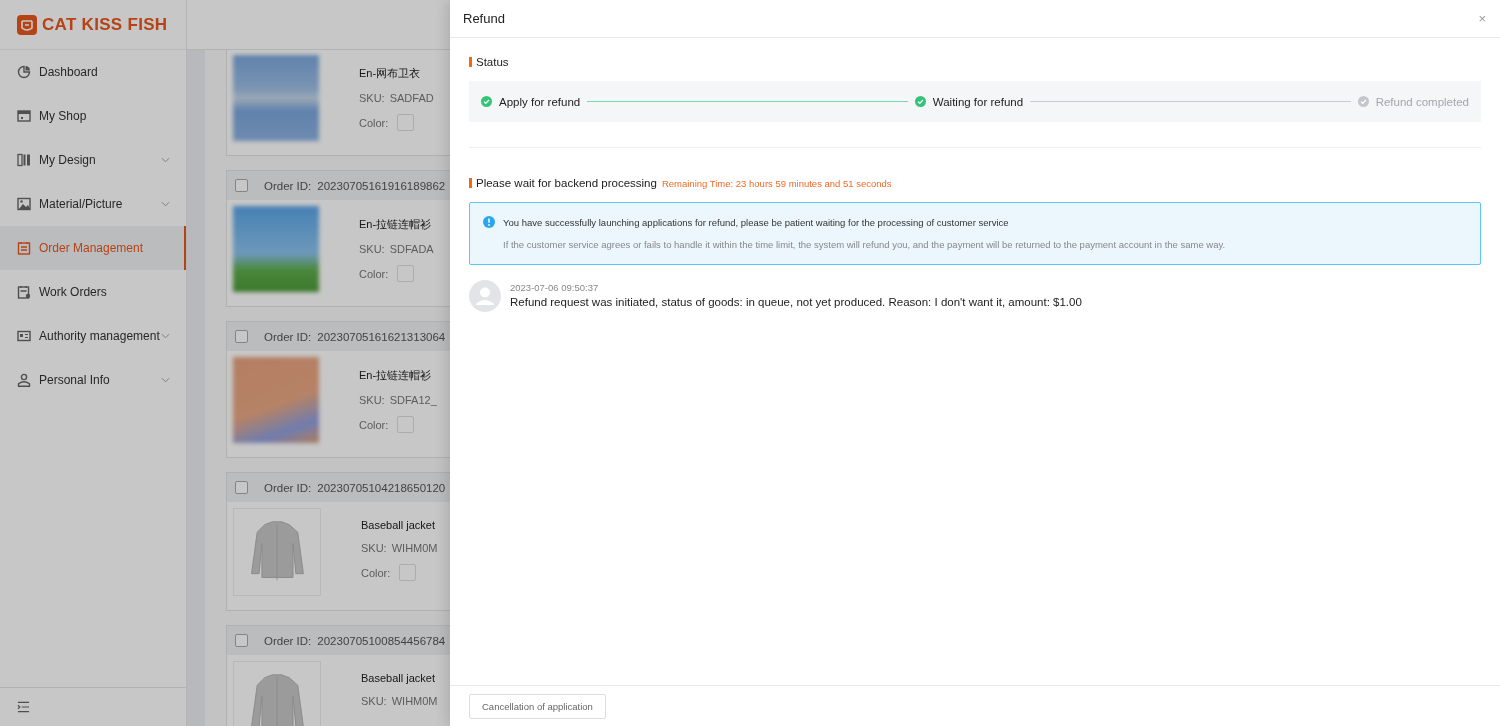  What do you see at coordinates (93, 160) in the screenshot?
I see `sidebar-item: My Design` at bounding box center [93, 160].